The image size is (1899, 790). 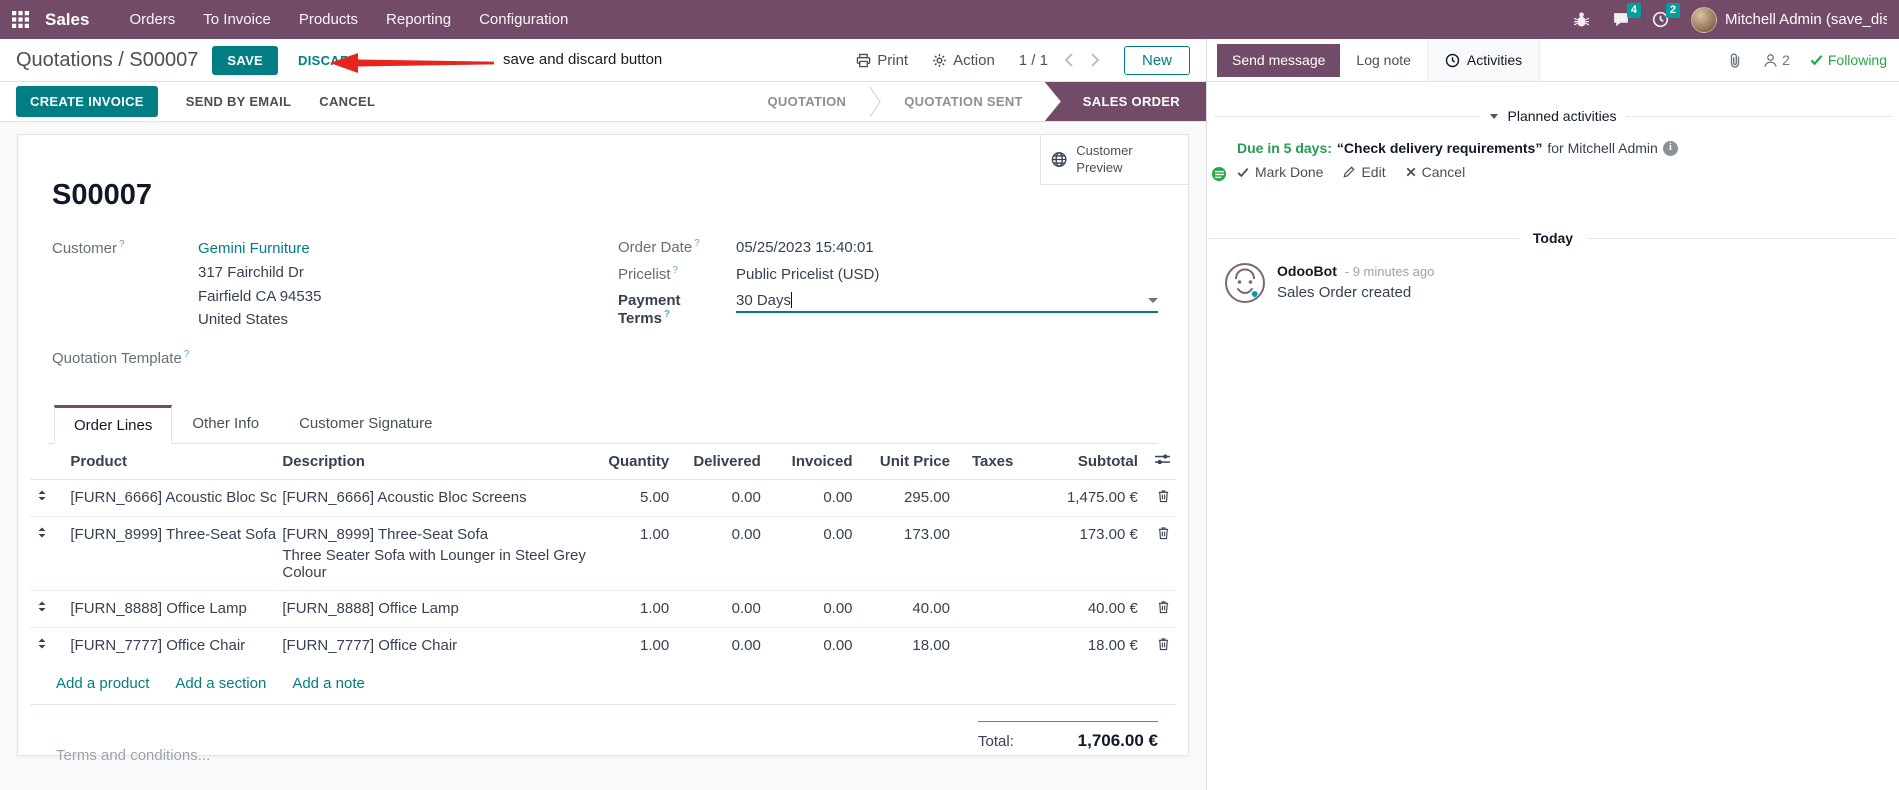 I want to click on cell-description: [FURN_8888] Office Lamp, so click(x=437, y=609).